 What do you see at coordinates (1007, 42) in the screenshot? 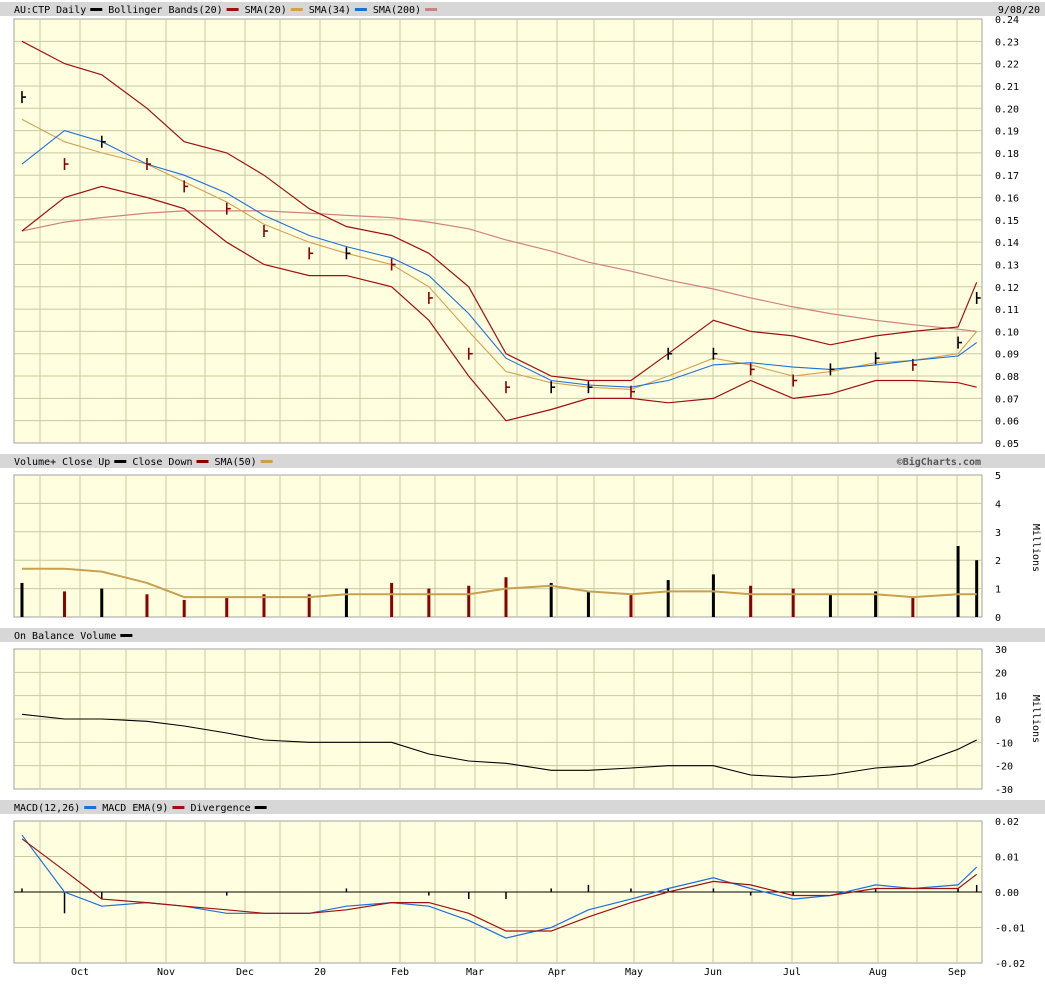
I see `price-y-tick-1: 0.23` at bounding box center [1007, 42].